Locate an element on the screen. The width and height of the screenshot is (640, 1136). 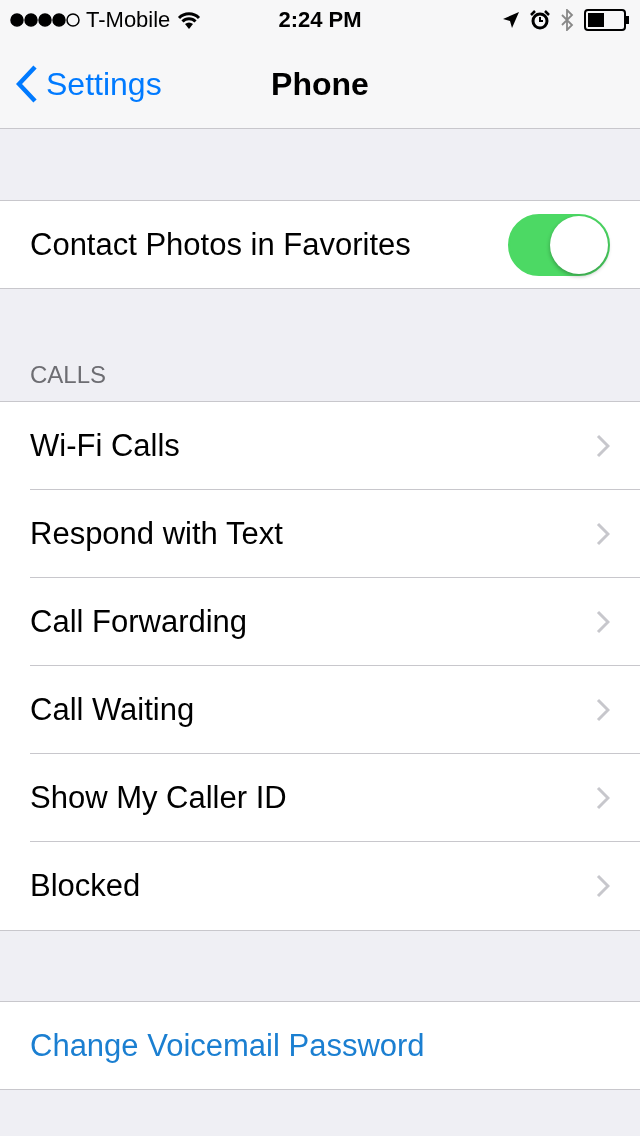
settings-row: Call Waiting is located at coordinates (335, 710).